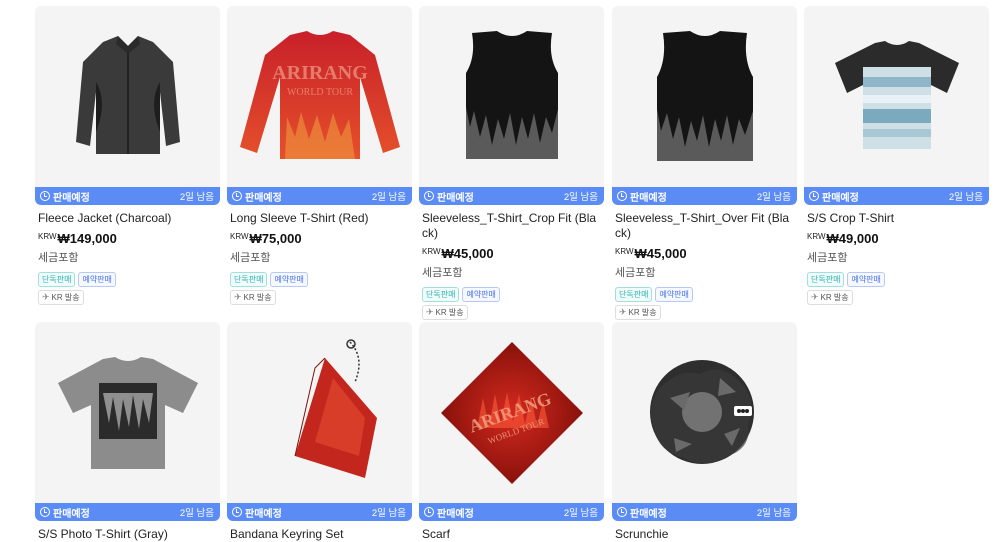 The image size is (996, 542). I want to click on product-card: 판매예정 2일 남음 Bandana Keyring Set, so click(319, 432).